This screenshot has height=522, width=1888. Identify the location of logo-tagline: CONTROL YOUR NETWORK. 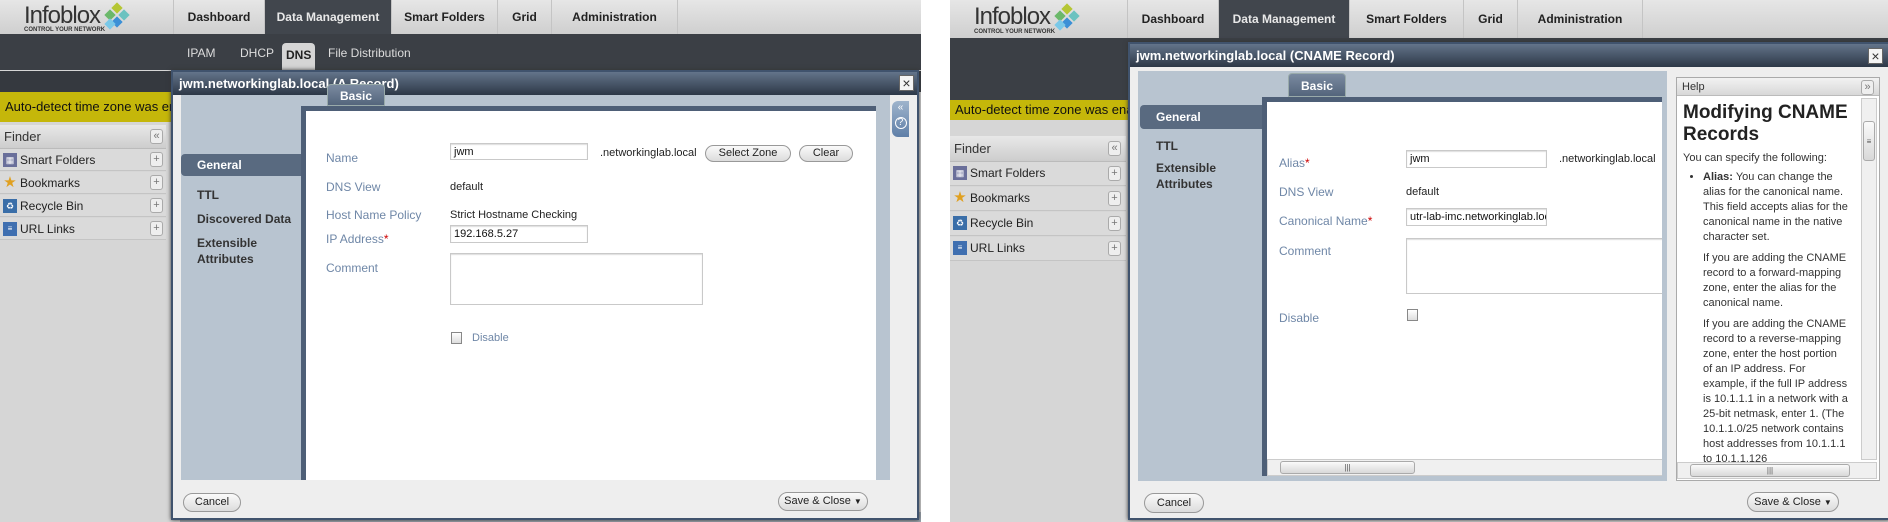
(65, 30).